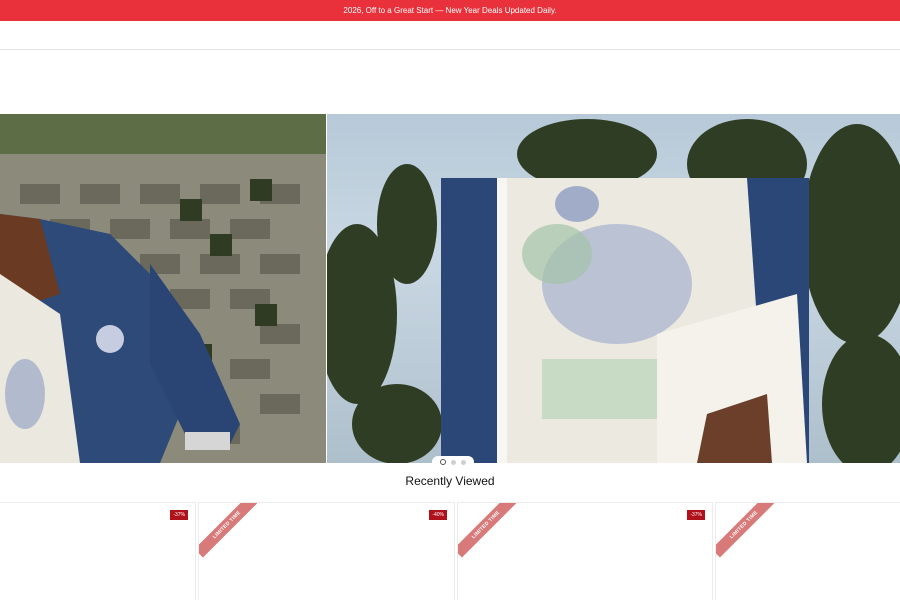  Describe the element at coordinates (807, 551) in the screenshot. I see `product-card: LIMITED TIME` at that location.